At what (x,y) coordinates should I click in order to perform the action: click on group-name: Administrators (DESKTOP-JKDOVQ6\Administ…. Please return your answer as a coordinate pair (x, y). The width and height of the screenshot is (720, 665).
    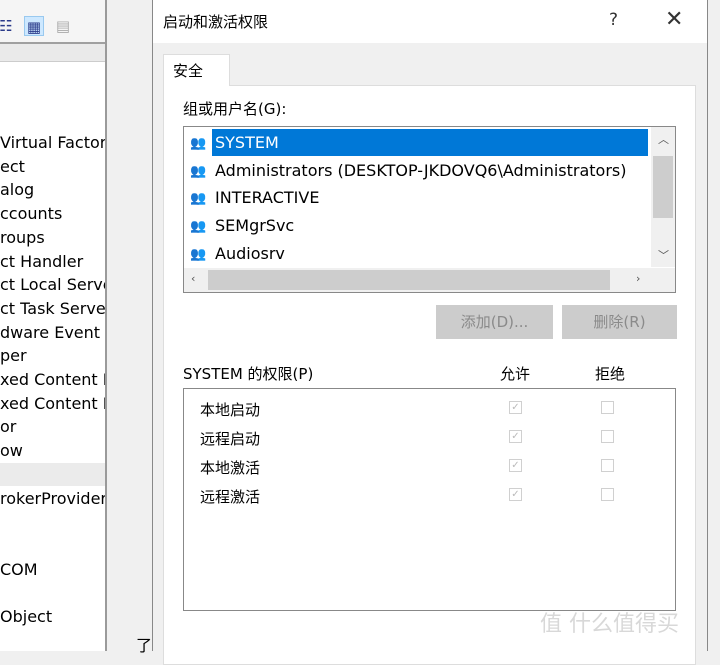
    Looking at the image, I should click on (421, 170).